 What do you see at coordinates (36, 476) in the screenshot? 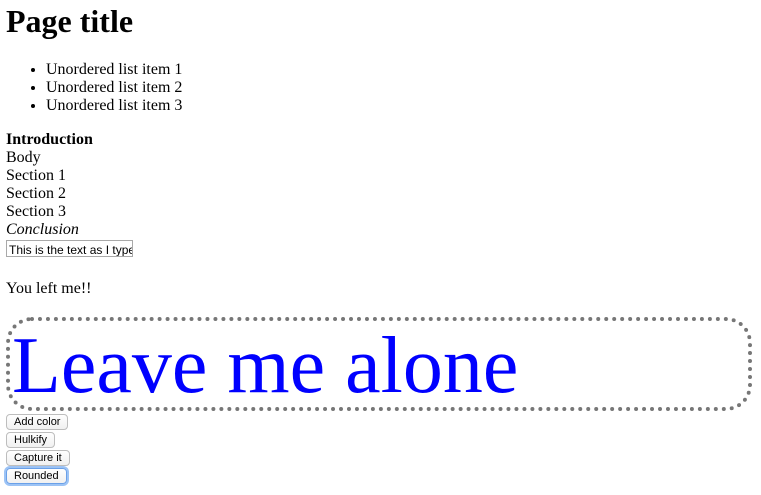
I see `rounded-button: Rounded` at bounding box center [36, 476].